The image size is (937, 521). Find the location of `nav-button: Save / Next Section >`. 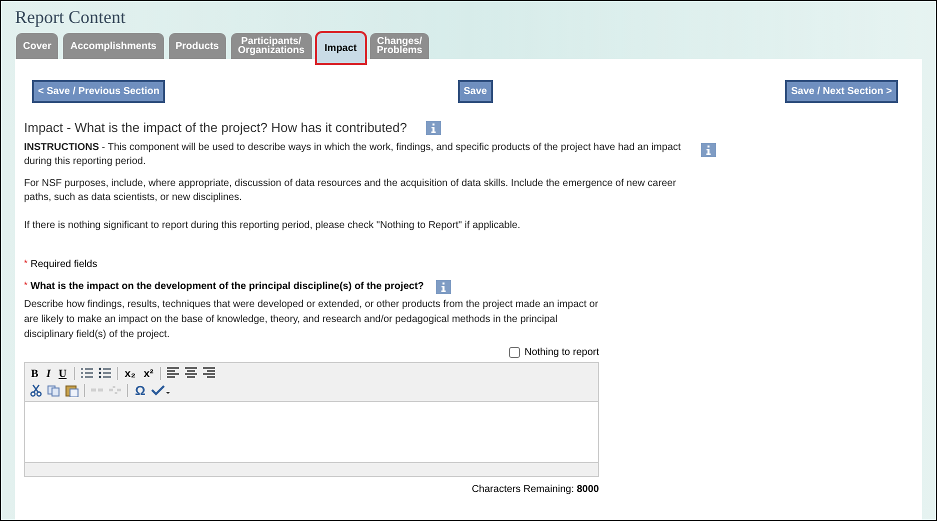

nav-button: Save / Next Section > is located at coordinates (841, 91).